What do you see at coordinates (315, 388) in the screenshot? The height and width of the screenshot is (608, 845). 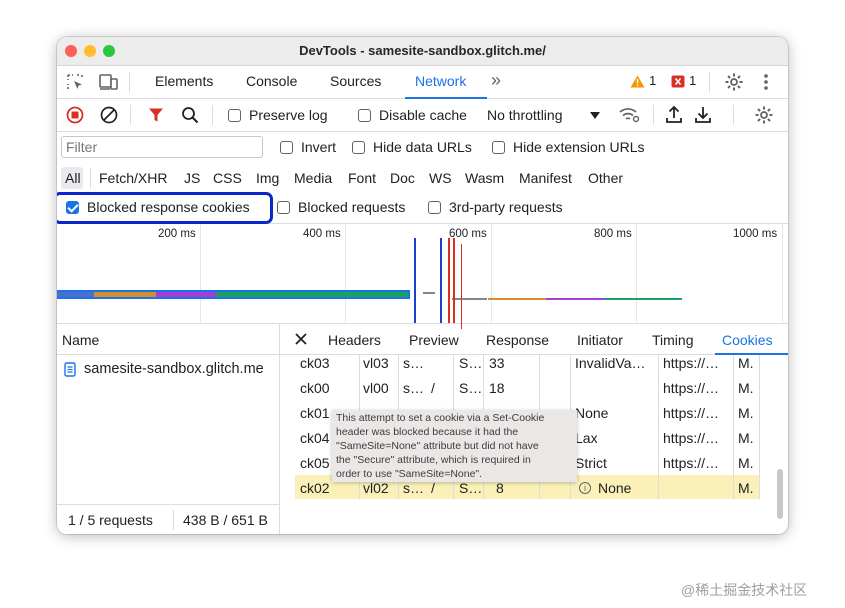 I see `cookie-name: ck00` at bounding box center [315, 388].